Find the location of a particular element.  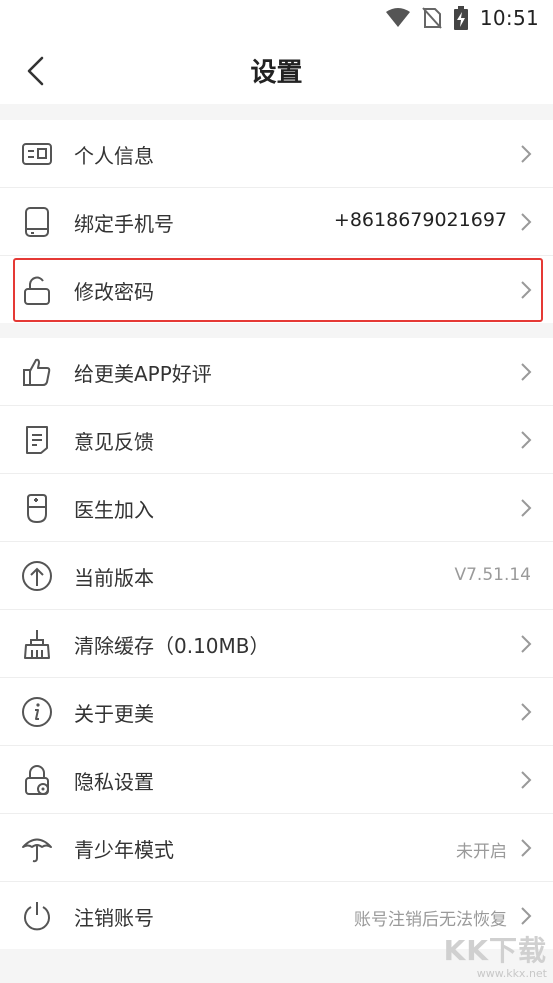

lock-icon is located at coordinates (37, 290).